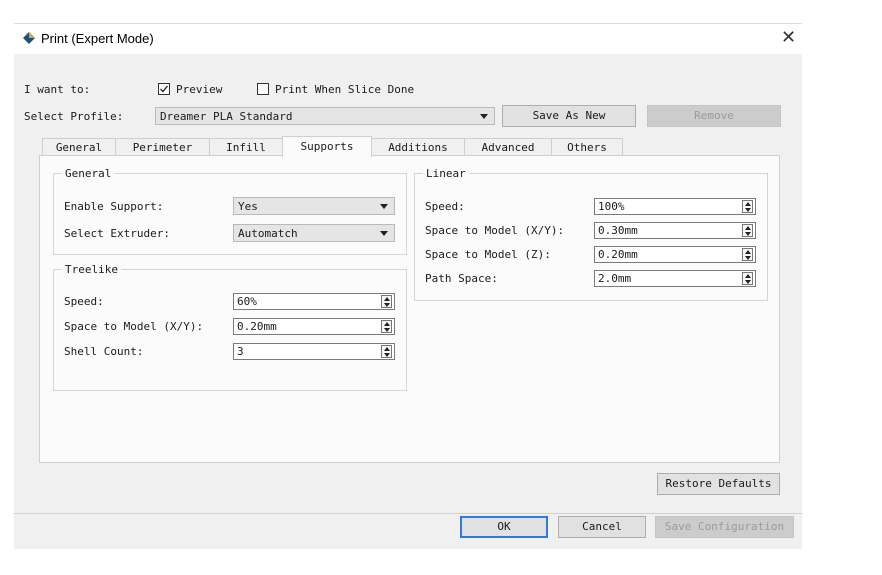 This screenshot has height=575, width=882. I want to click on select-extruder-select: Automatch, so click(314, 233).